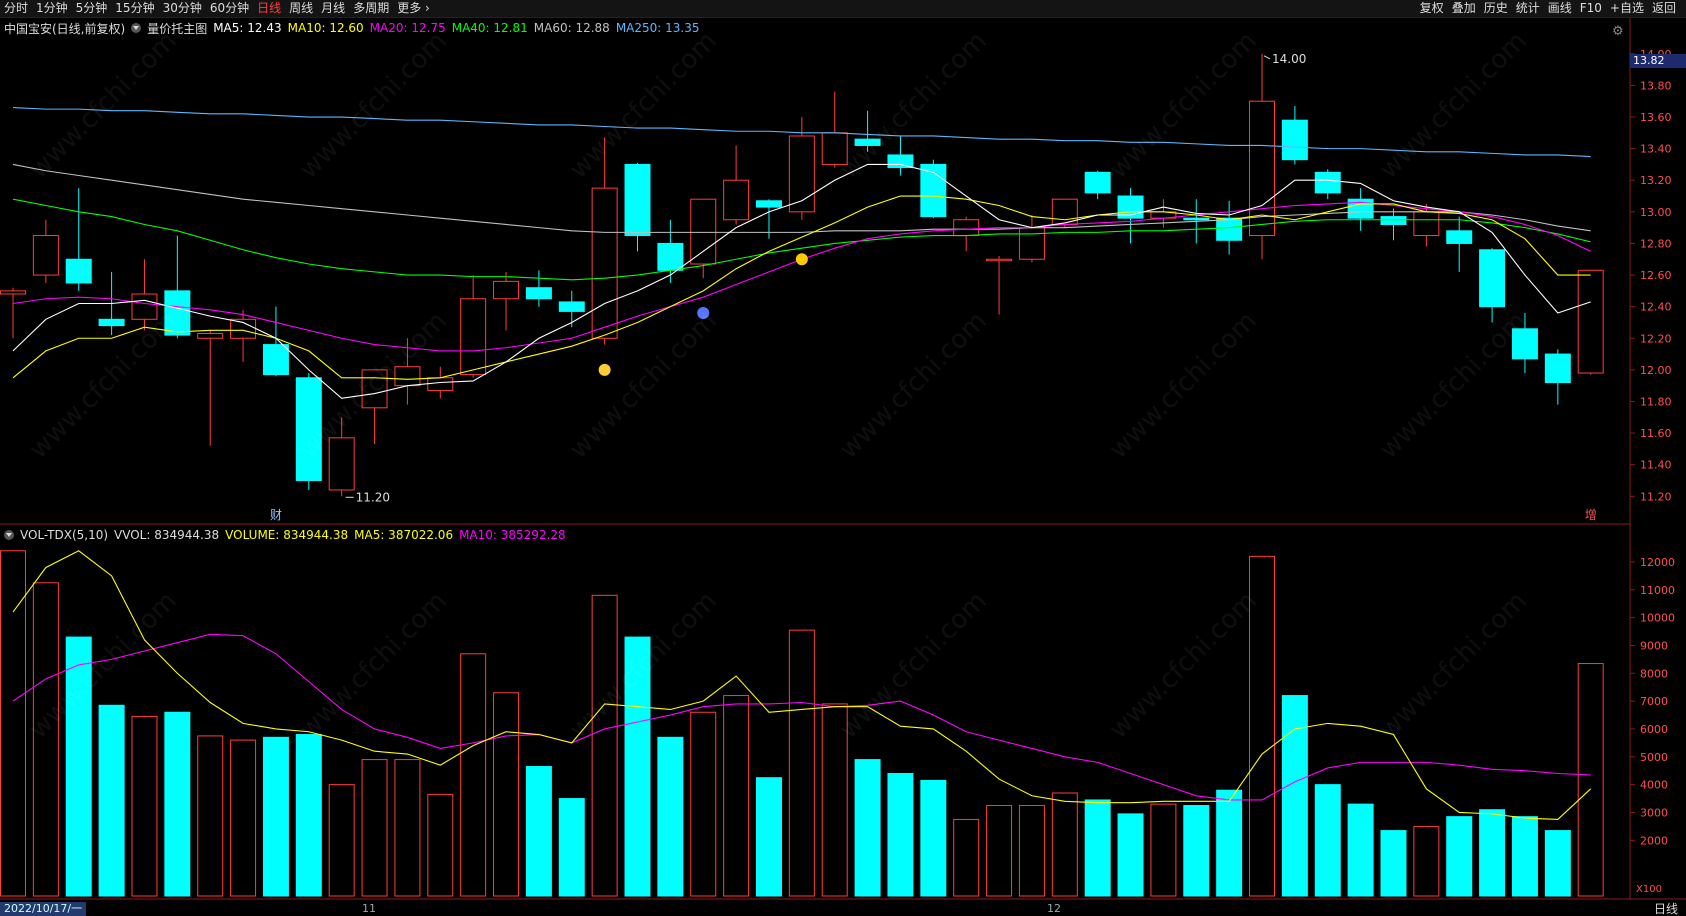 The height and width of the screenshot is (916, 1686). What do you see at coordinates (1656, 275) in the screenshot?
I see `price-tick-label: 12.60` at bounding box center [1656, 275].